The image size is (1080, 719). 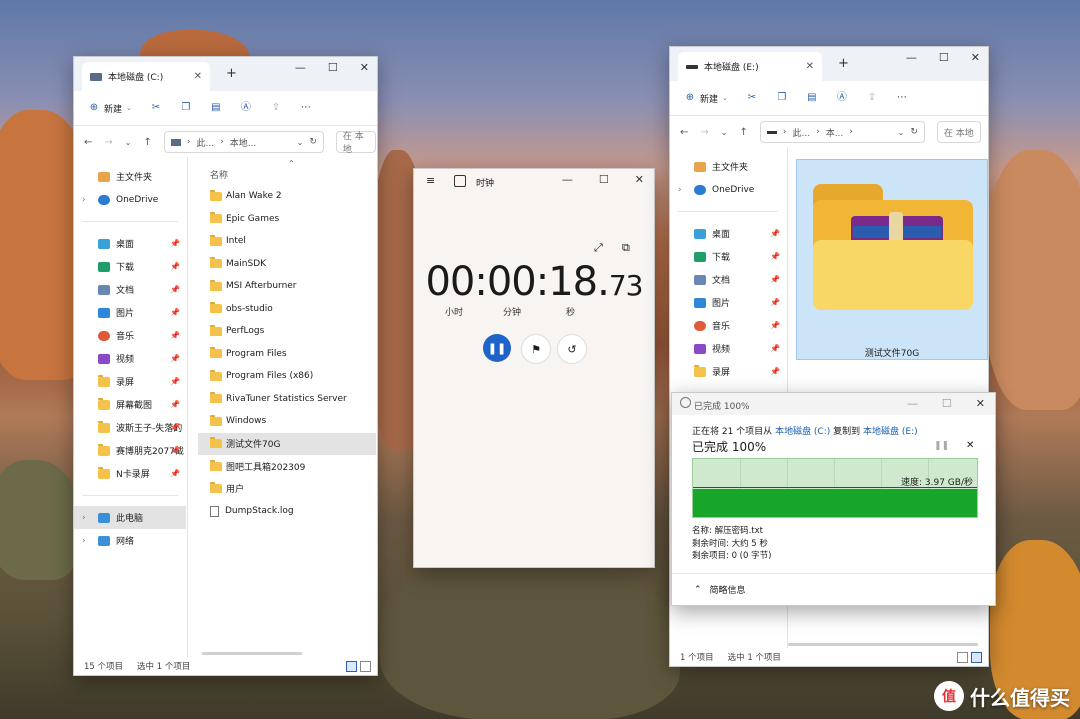 What do you see at coordinates (351, 666) in the screenshot?
I see `details-view-icon` at bounding box center [351, 666].